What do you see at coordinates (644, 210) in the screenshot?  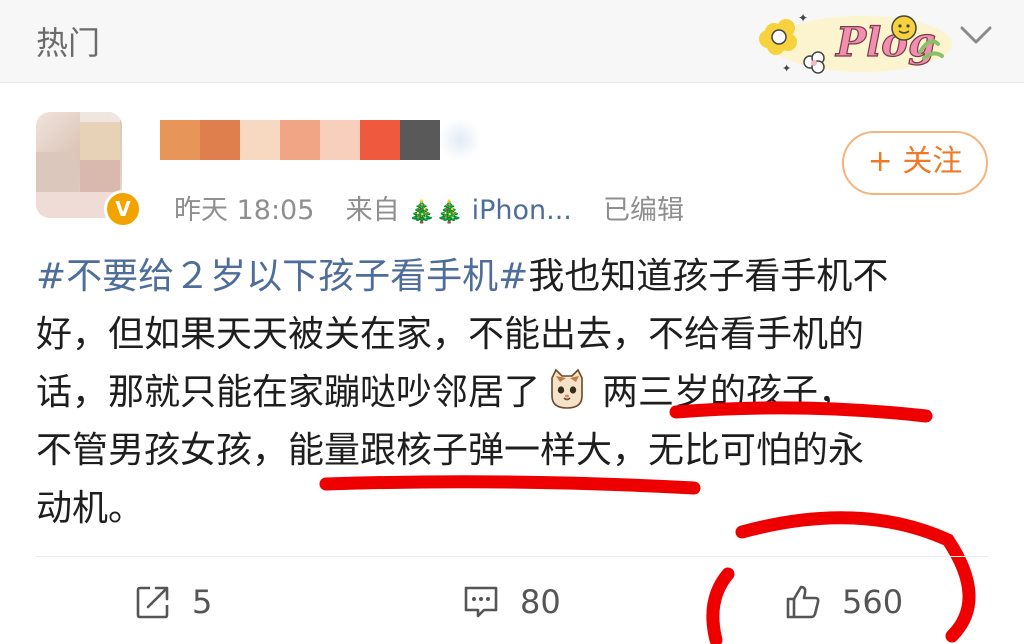 I see `edited-label: 已编辑` at bounding box center [644, 210].